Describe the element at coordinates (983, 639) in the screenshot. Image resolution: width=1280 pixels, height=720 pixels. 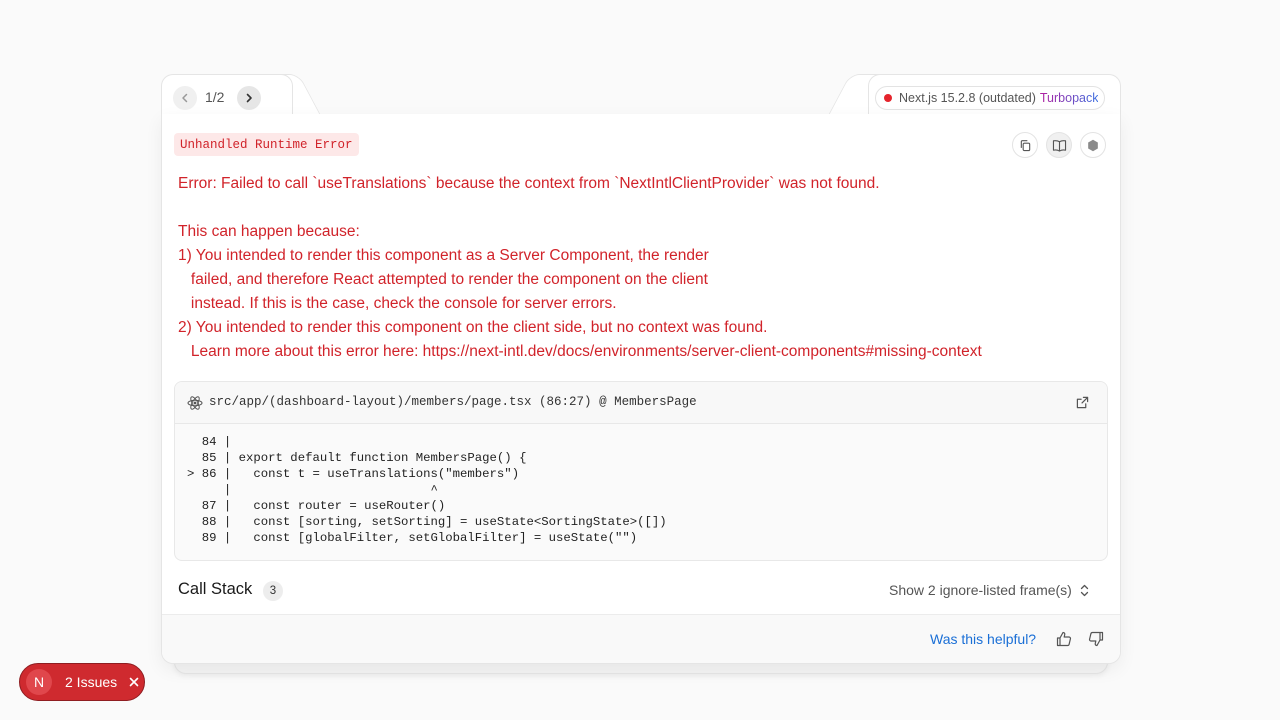
I see `feedback-prompt: Was this helpful?` at that location.